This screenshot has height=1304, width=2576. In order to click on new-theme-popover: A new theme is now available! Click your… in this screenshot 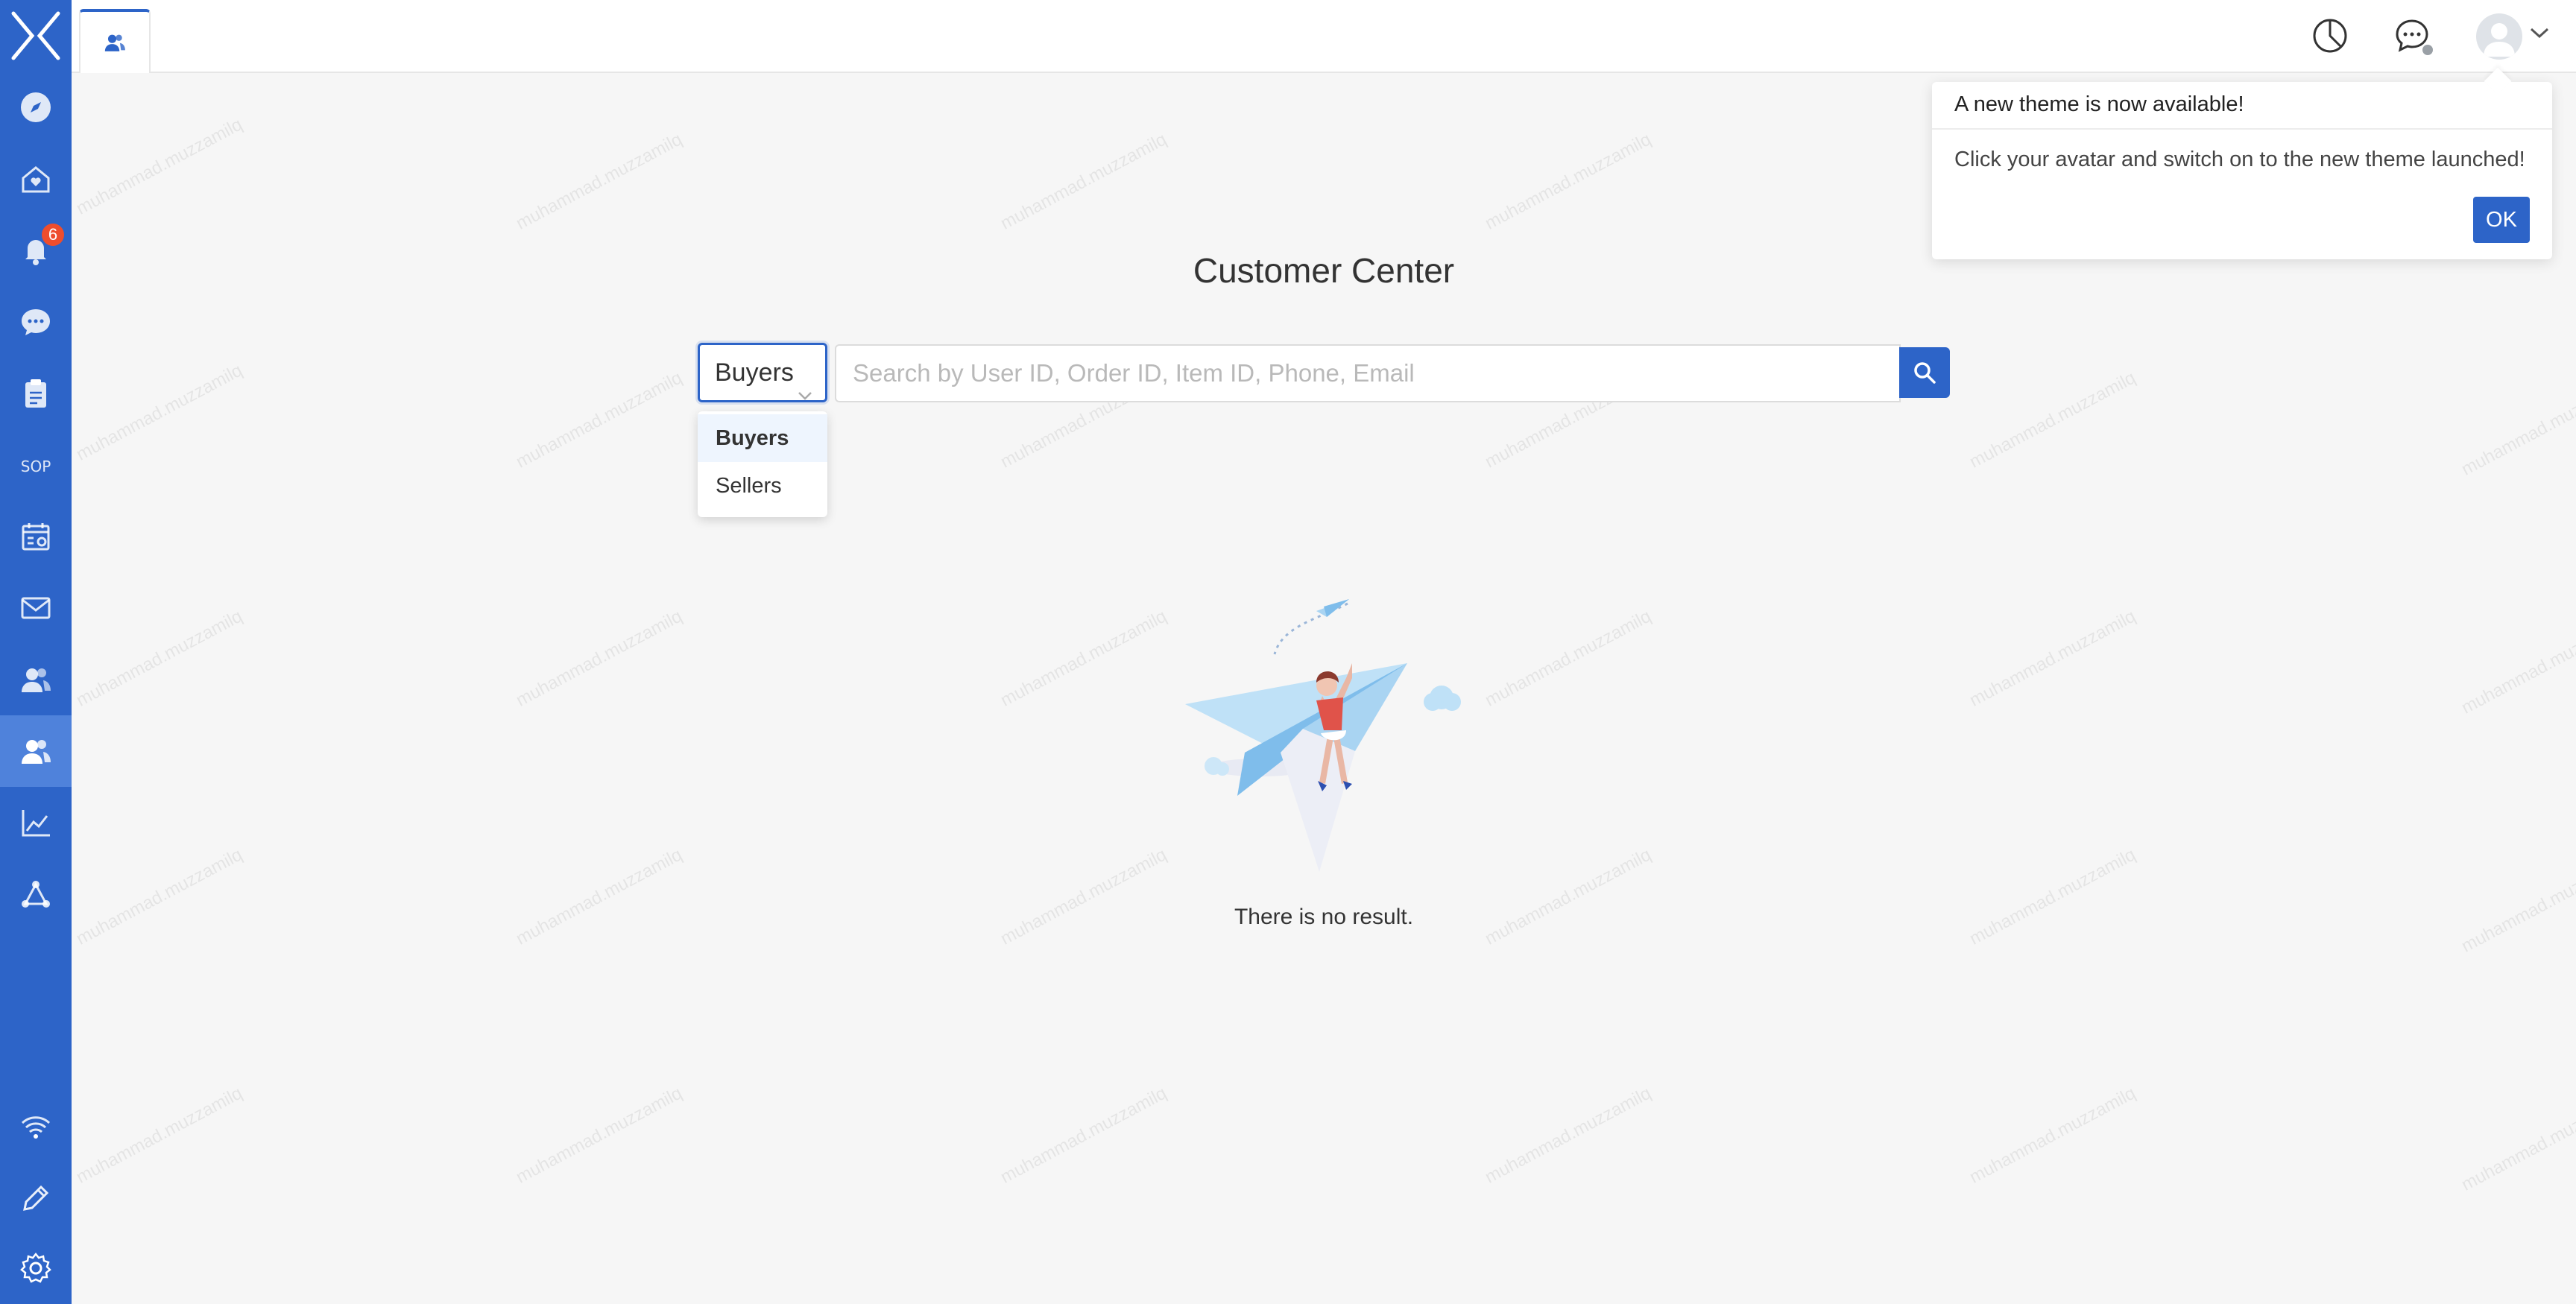, I will do `click(2242, 170)`.